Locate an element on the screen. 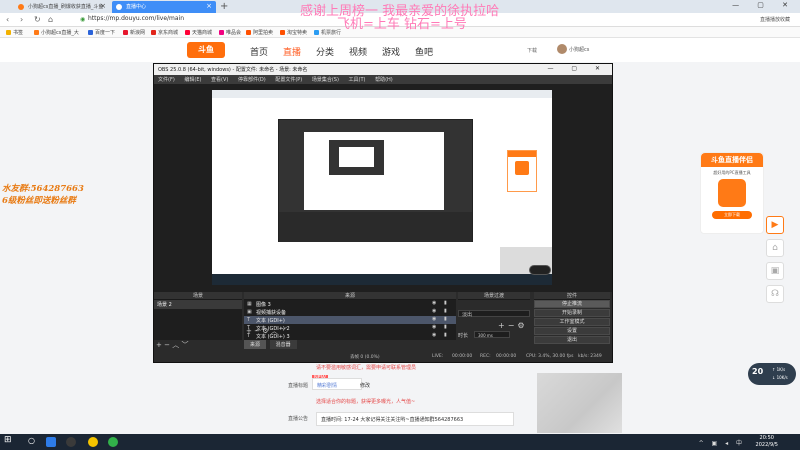 The image size is (800, 450). menu-edit: 编辑(E) is located at coordinates (192, 80).